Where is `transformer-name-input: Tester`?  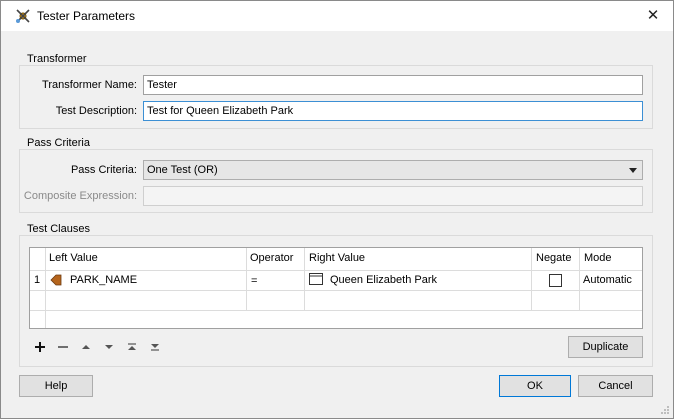
transformer-name-input: Tester is located at coordinates (393, 85).